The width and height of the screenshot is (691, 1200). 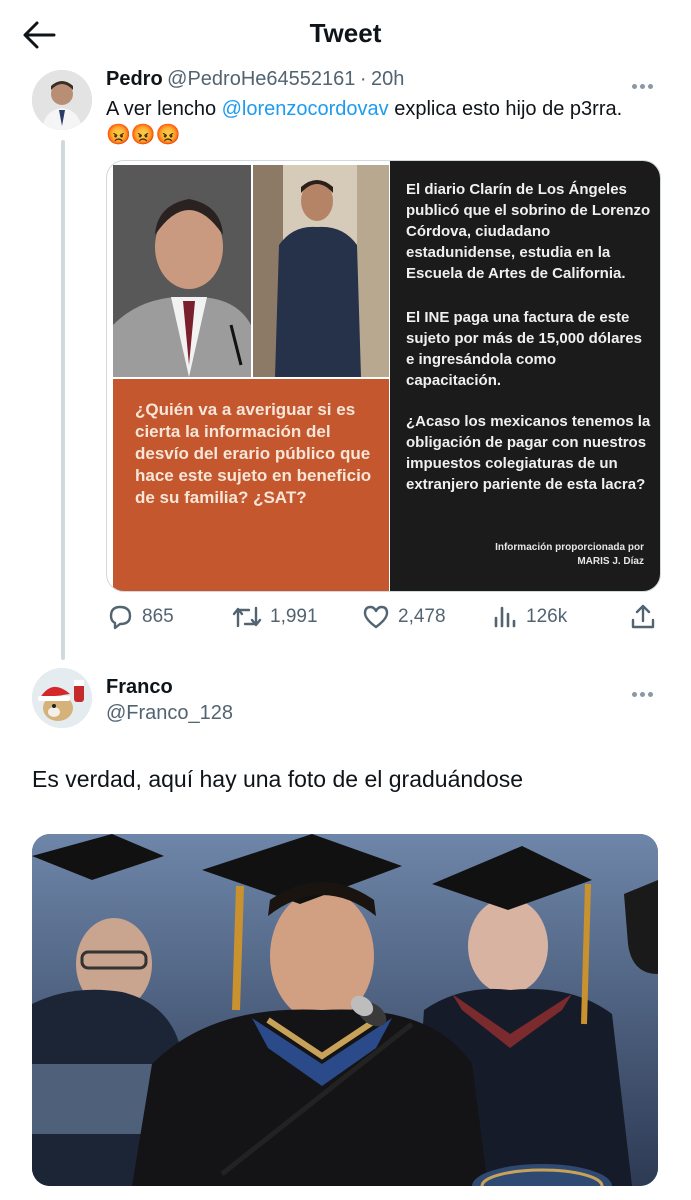 I want to click on author-handle: @PedroHe64552161, so click(x=261, y=79).